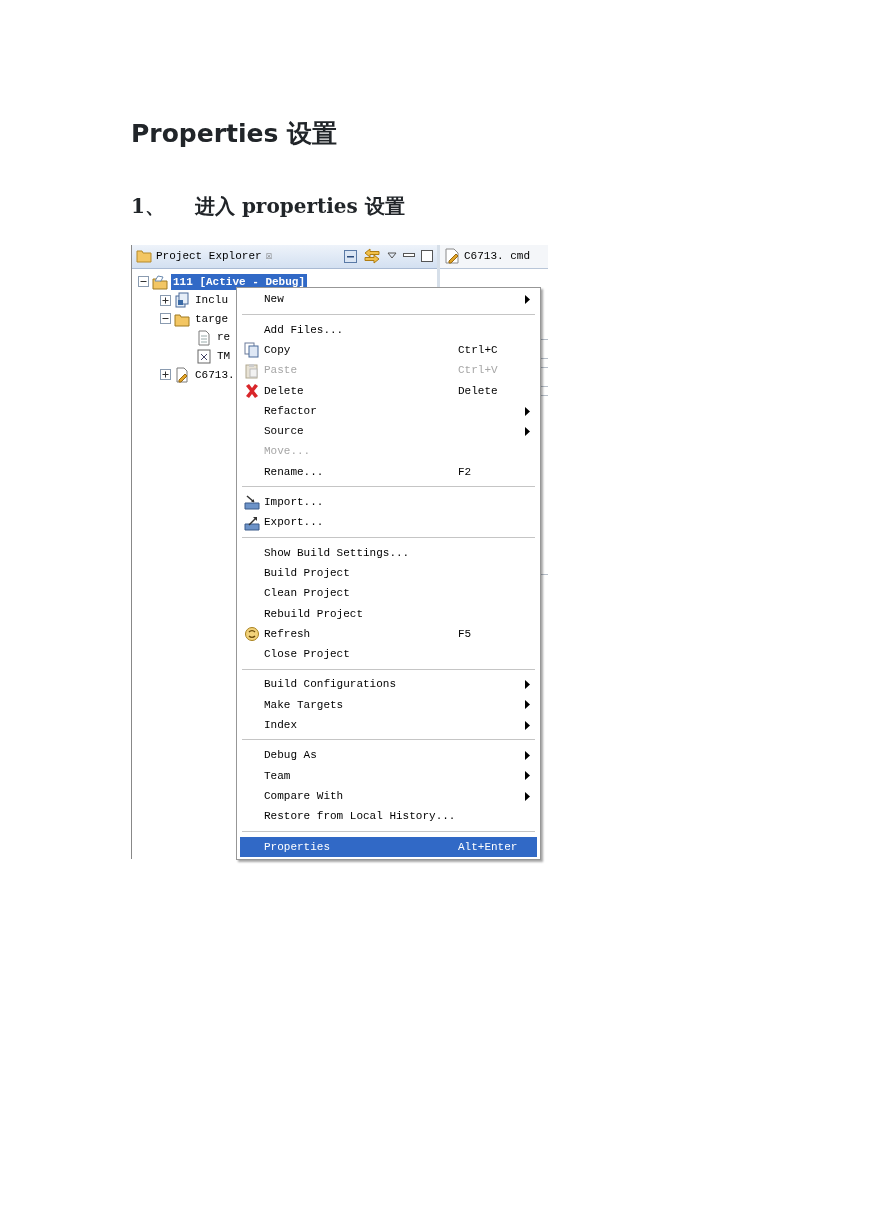  Describe the element at coordinates (388, 725) in the screenshot. I see `menu-item: Index` at that location.